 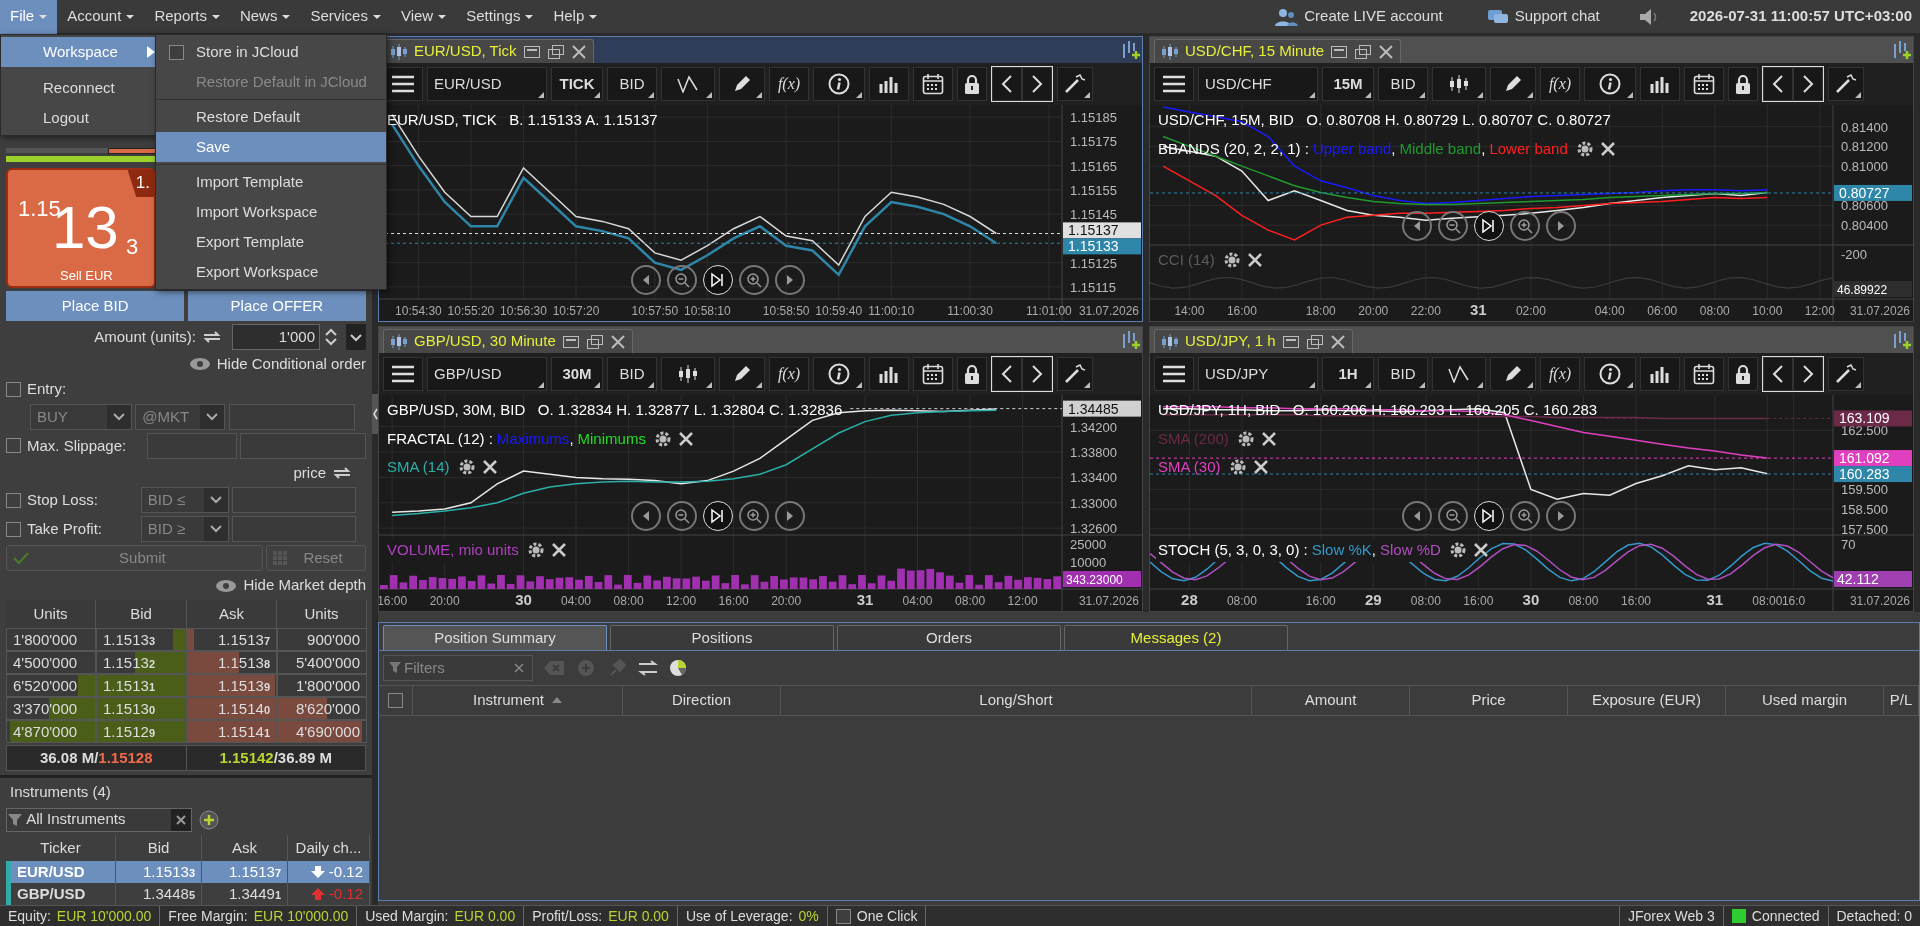 I want to click on menu-item: Help, so click(x=575, y=17).